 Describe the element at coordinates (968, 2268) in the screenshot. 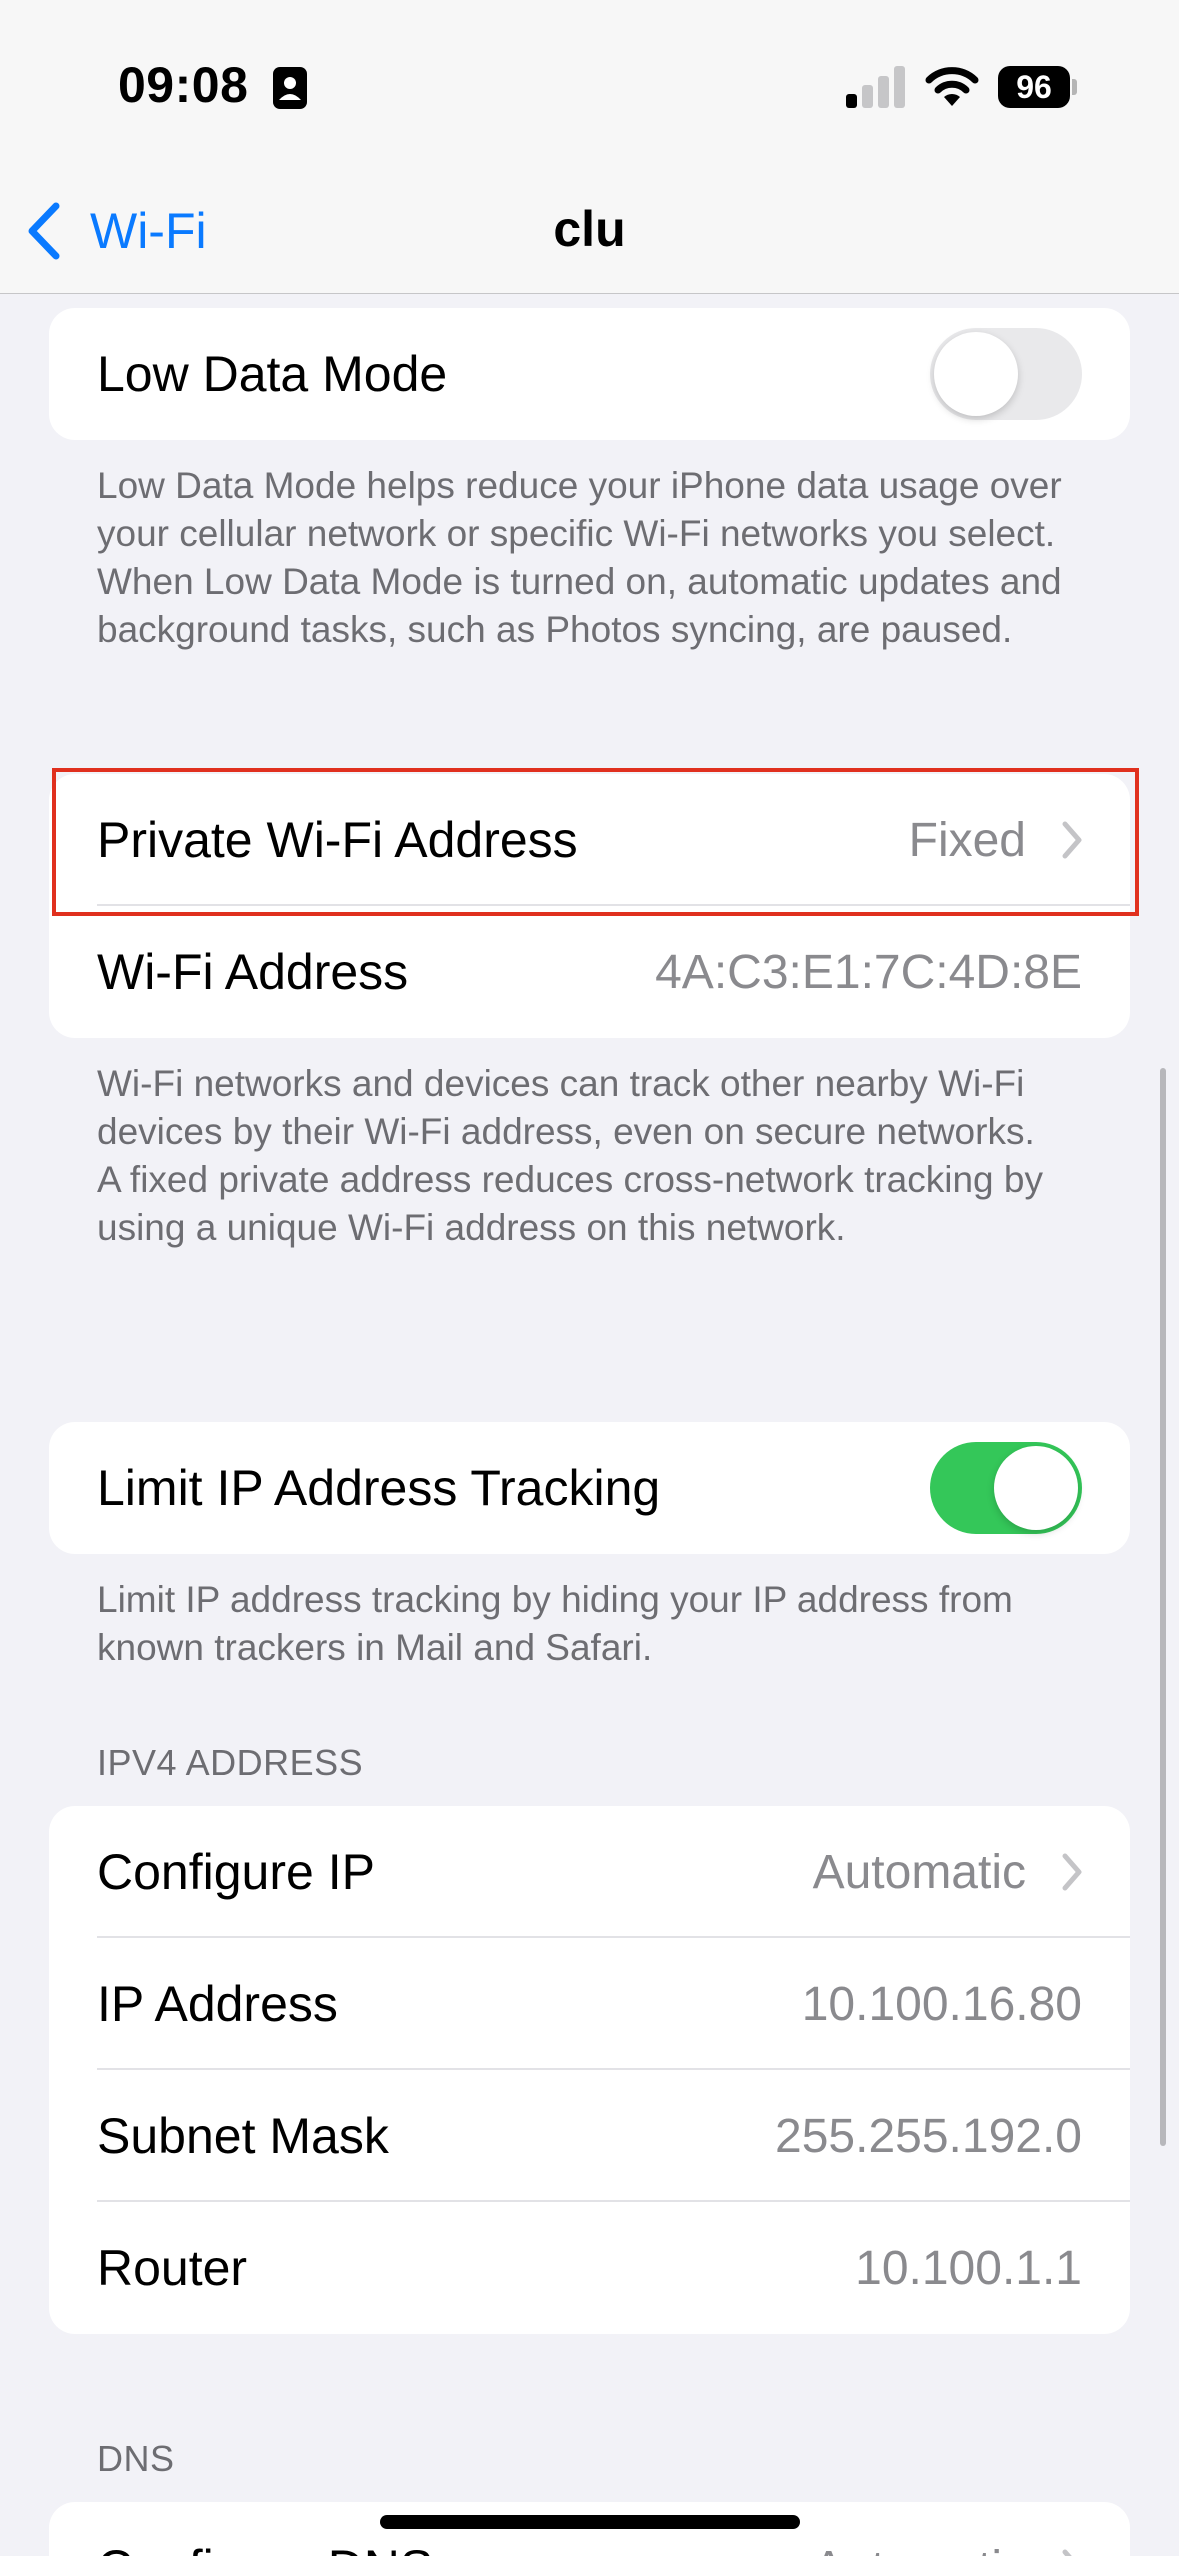

I see `router-value: 10.100.1.1` at that location.